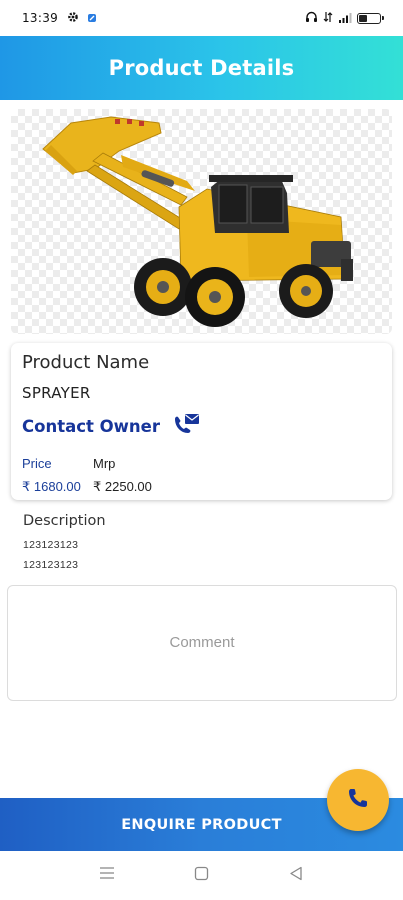 This screenshot has width=403, height=900. I want to click on comment-input, so click(202, 643).